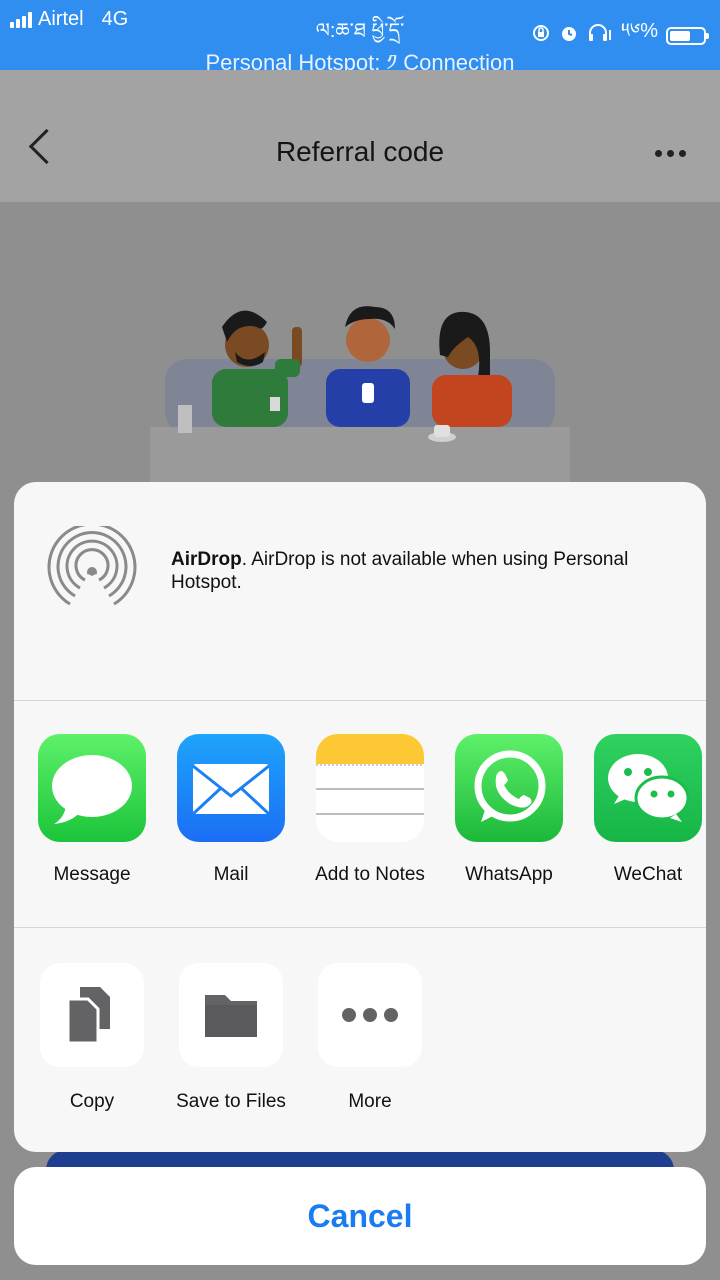 Image resolution: width=720 pixels, height=1280 pixels. I want to click on airdrop-title: AirDrop, so click(206, 559).